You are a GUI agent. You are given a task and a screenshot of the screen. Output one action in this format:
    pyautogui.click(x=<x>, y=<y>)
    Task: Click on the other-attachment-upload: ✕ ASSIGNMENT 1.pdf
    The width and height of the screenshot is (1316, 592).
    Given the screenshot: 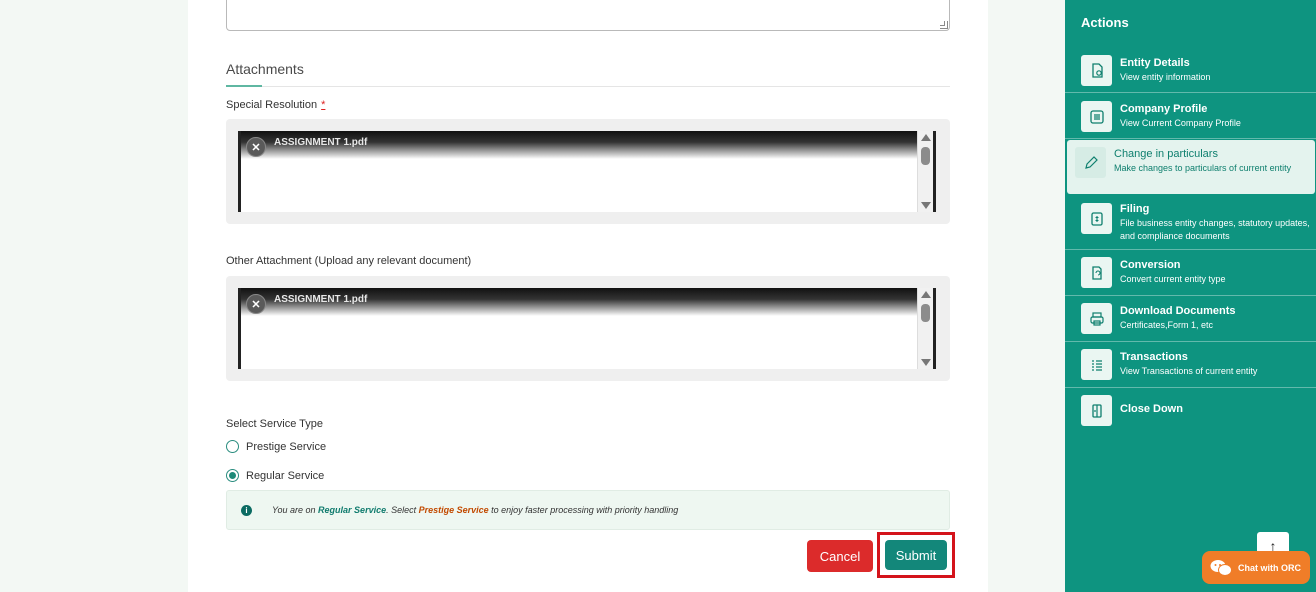 What is the action you would take?
    pyautogui.click(x=588, y=328)
    